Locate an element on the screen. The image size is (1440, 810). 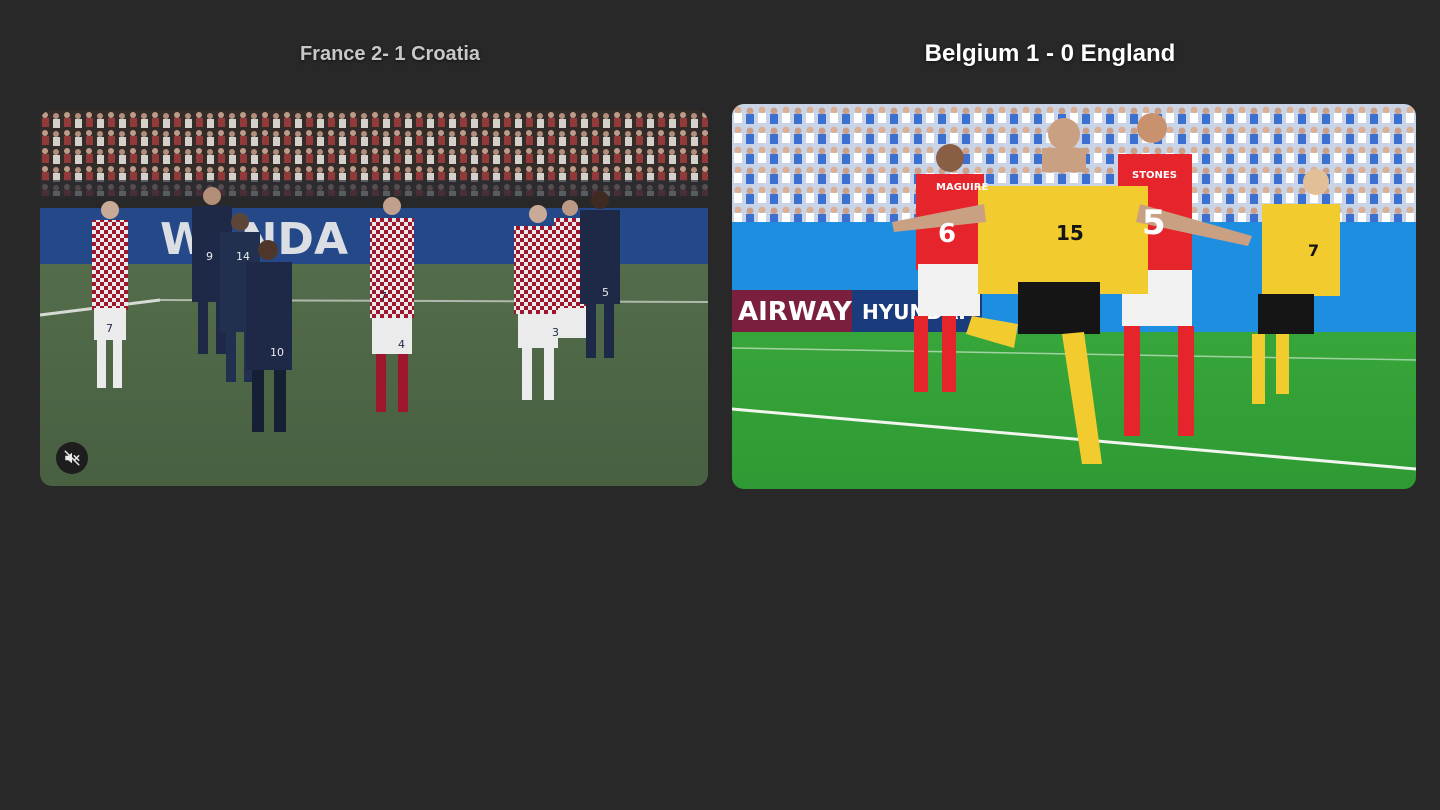
jersey-number: 9 is located at coordinates (209, 256).